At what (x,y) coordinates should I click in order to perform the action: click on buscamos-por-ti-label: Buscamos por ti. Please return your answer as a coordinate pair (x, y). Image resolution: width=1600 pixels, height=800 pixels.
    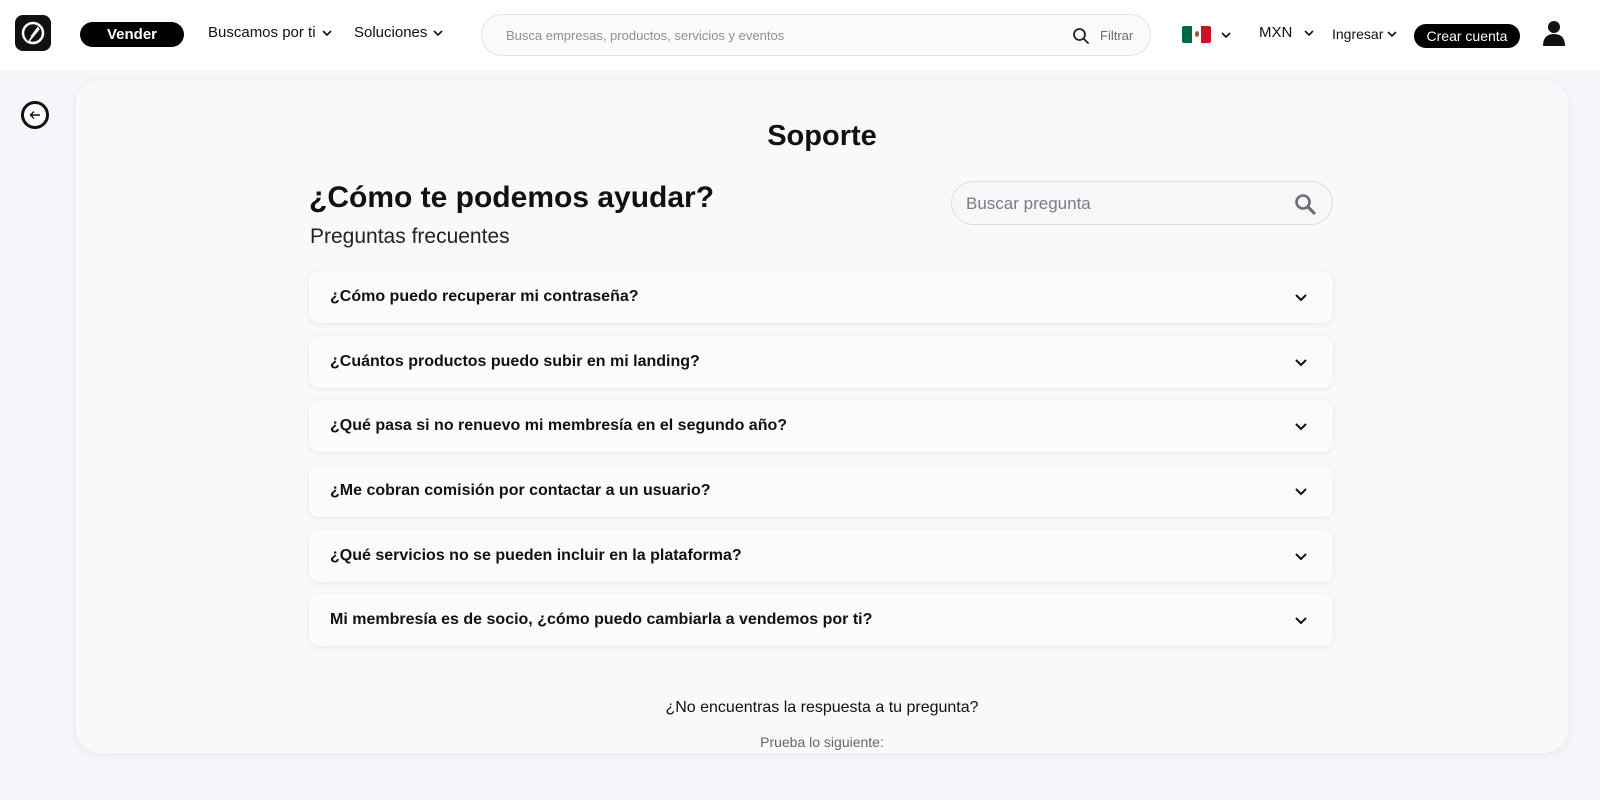
    Looking at the image, I should click on (262, 32).